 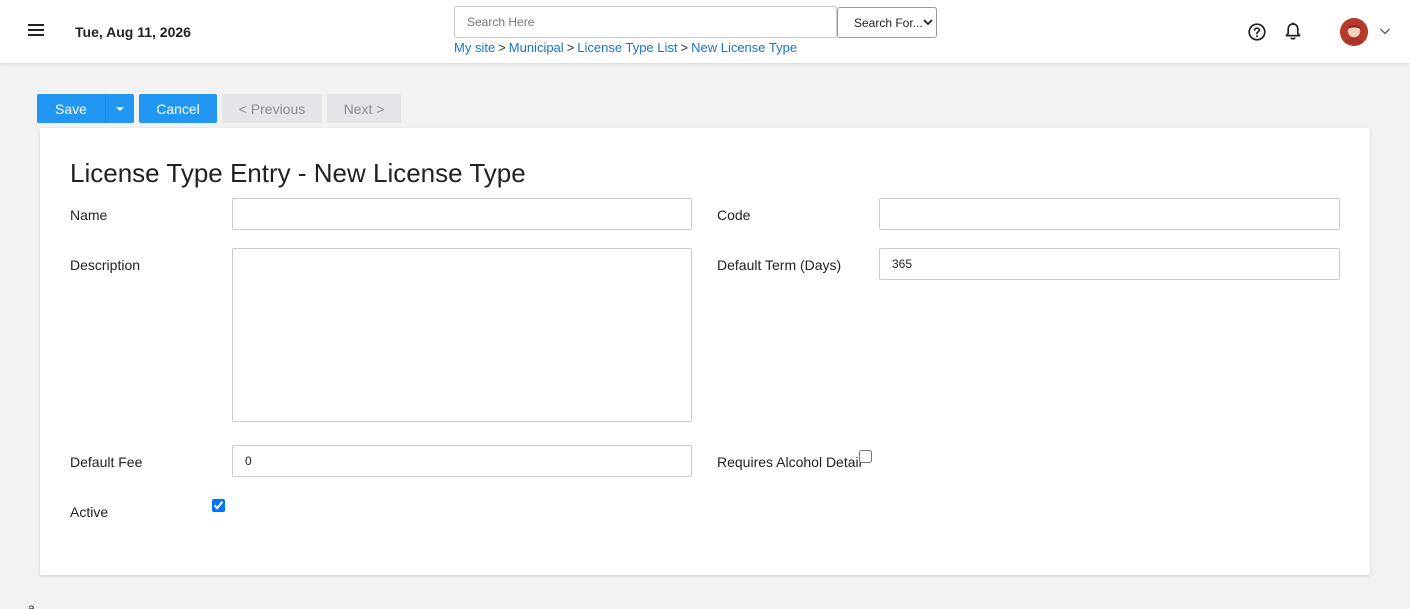 I want to click on page-title: License Type Entry - New License Type, so click(x=298, y=173).